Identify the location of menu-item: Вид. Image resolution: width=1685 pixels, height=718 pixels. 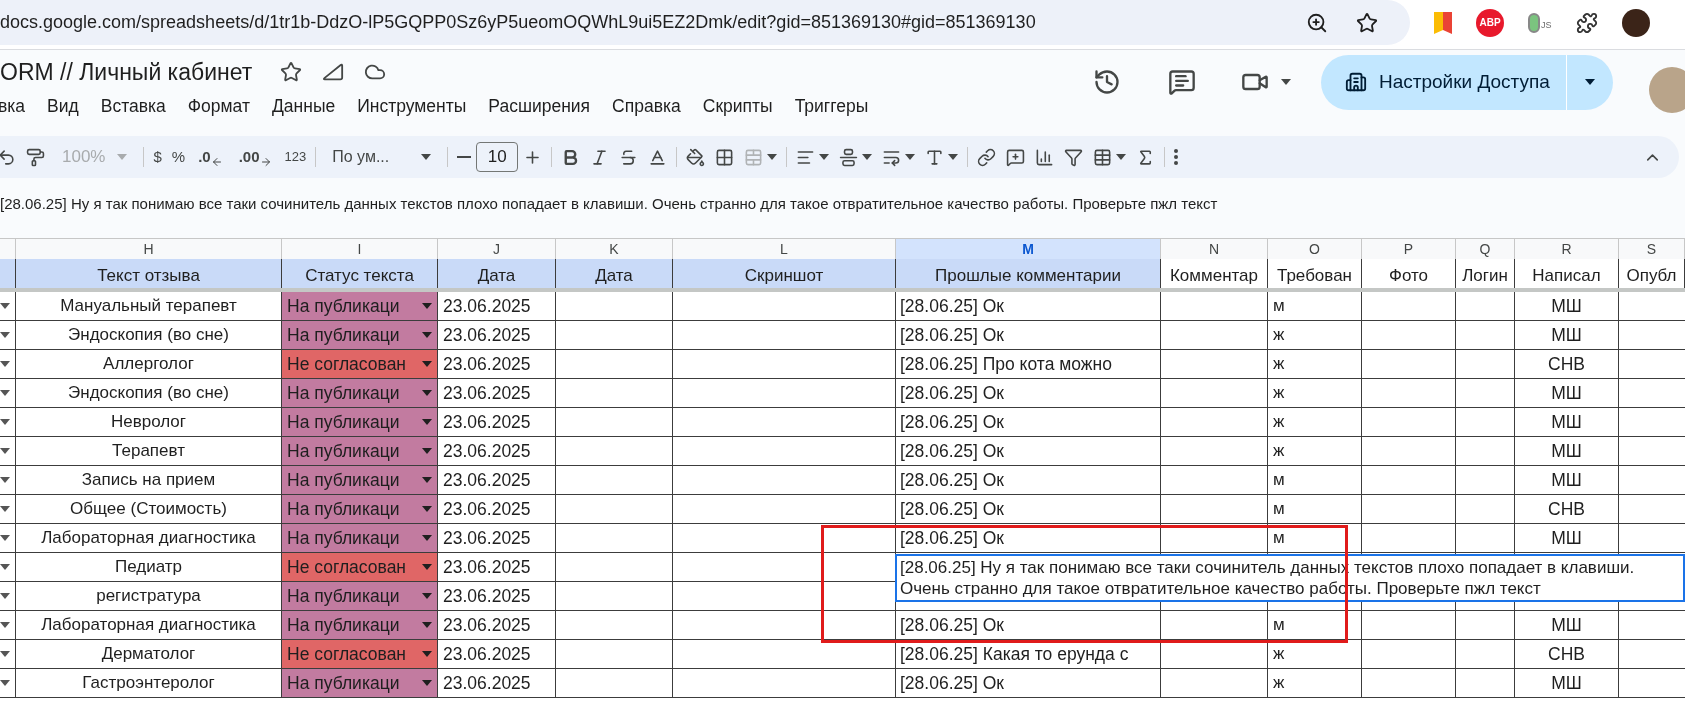
(63, 106).